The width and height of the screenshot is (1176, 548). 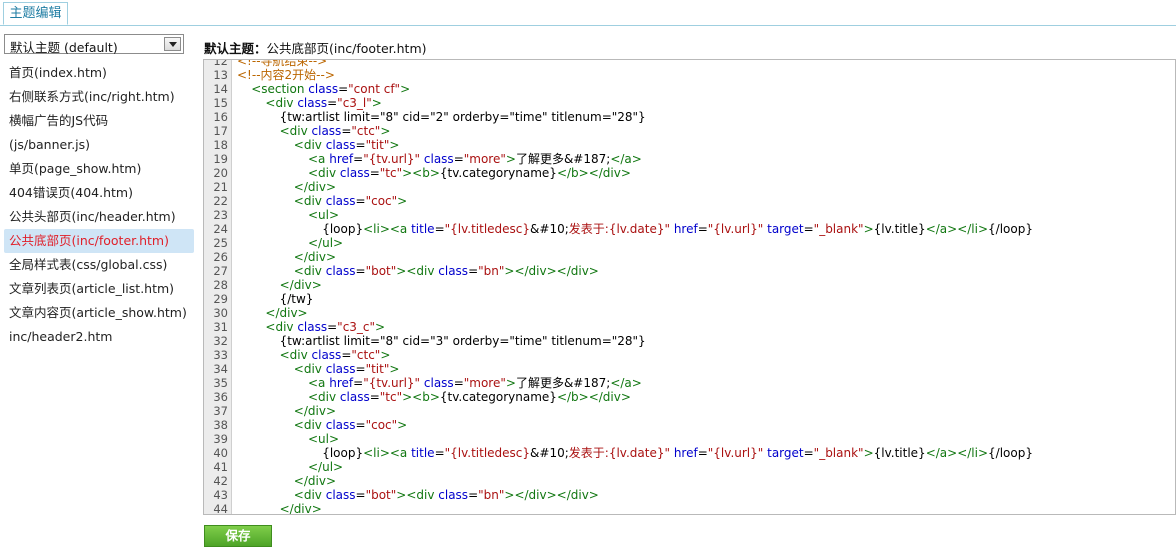 I want to click on code-token: "{lv.url}", so click(x=735, y=229).